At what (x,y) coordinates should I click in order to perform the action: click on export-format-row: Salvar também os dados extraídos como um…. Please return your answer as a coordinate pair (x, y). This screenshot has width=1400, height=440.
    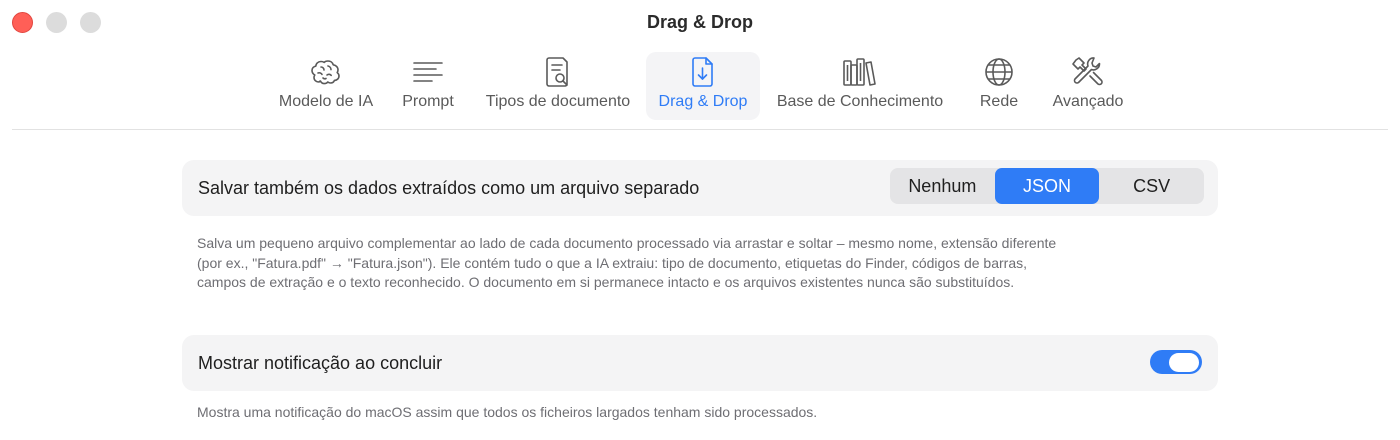
    Looking at the image, I should click on (700, 188).